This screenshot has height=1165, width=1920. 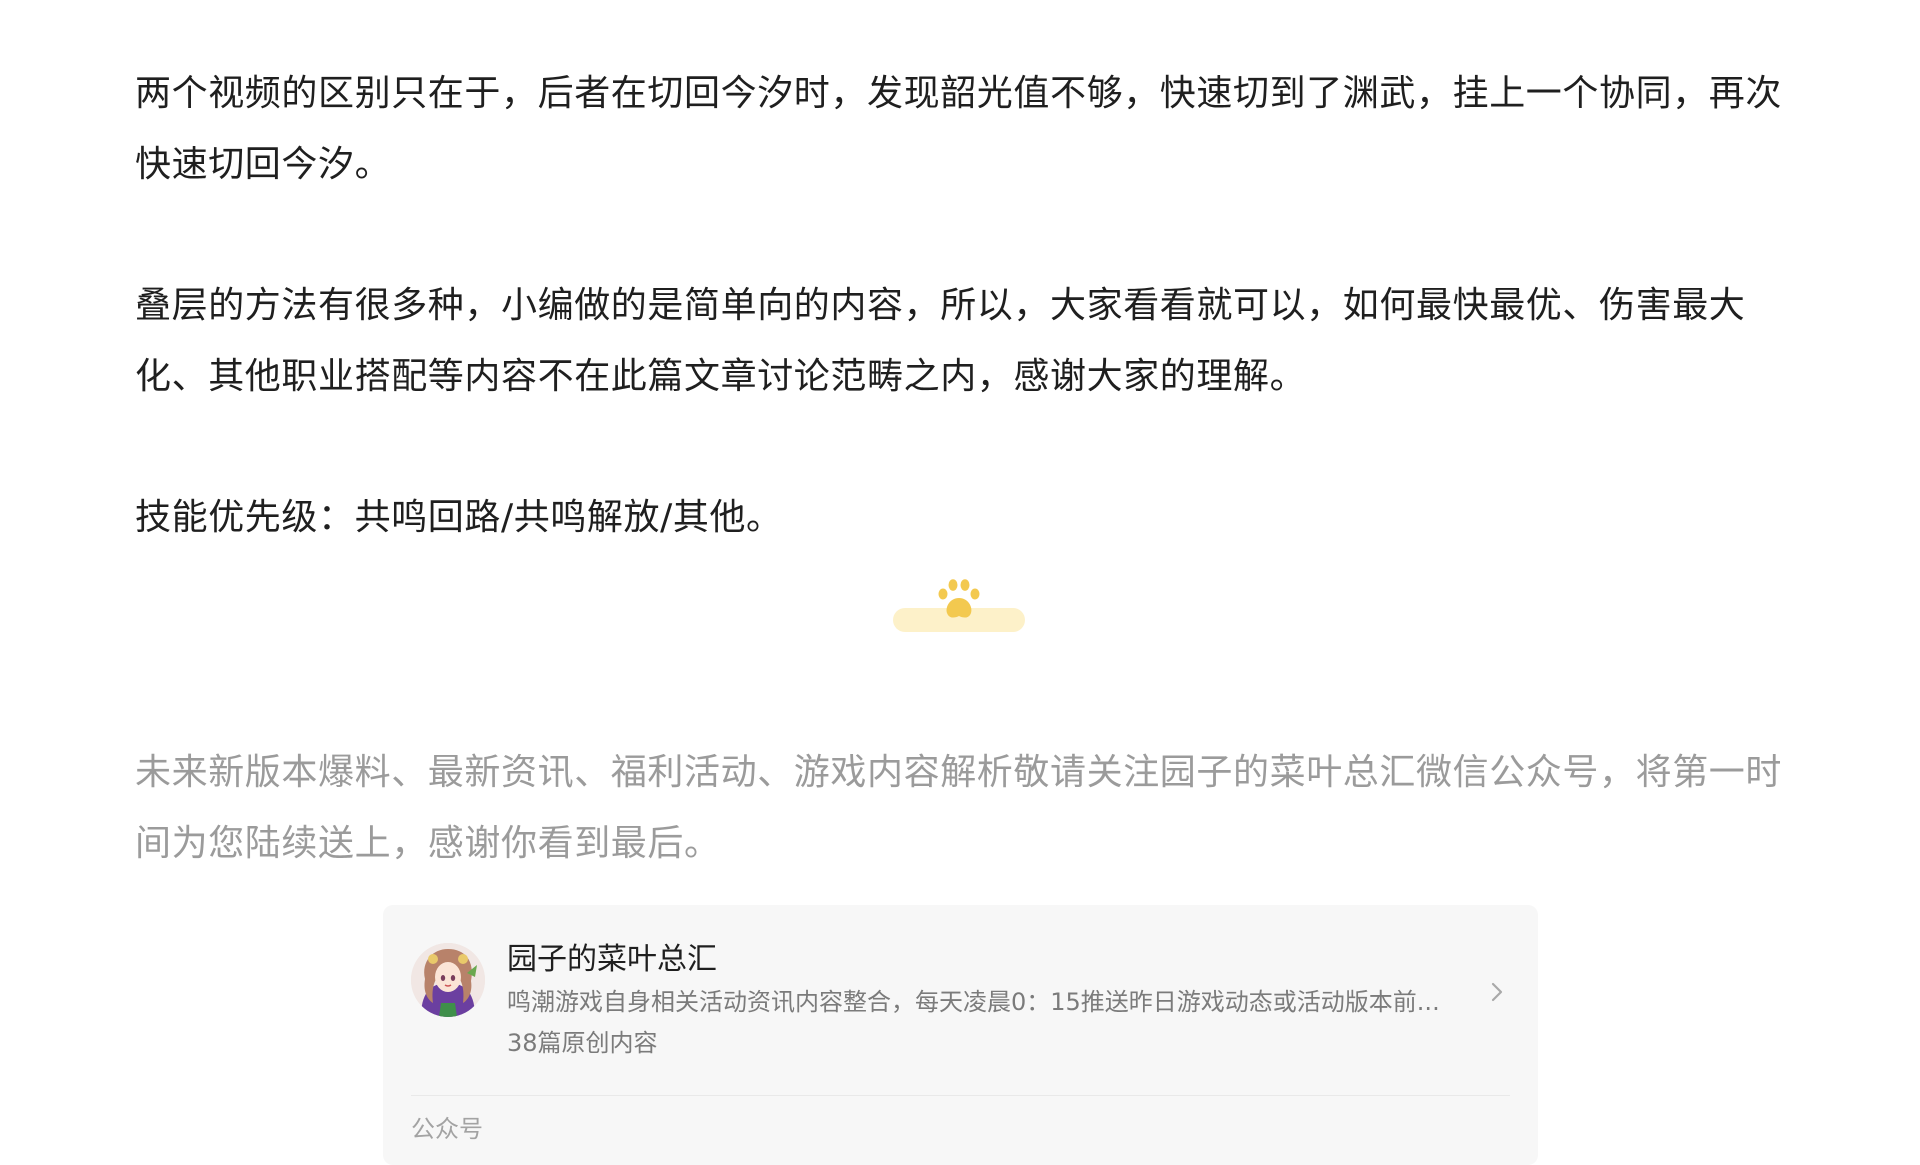 I want to click on paw-icon, so click(x=959, y=598).